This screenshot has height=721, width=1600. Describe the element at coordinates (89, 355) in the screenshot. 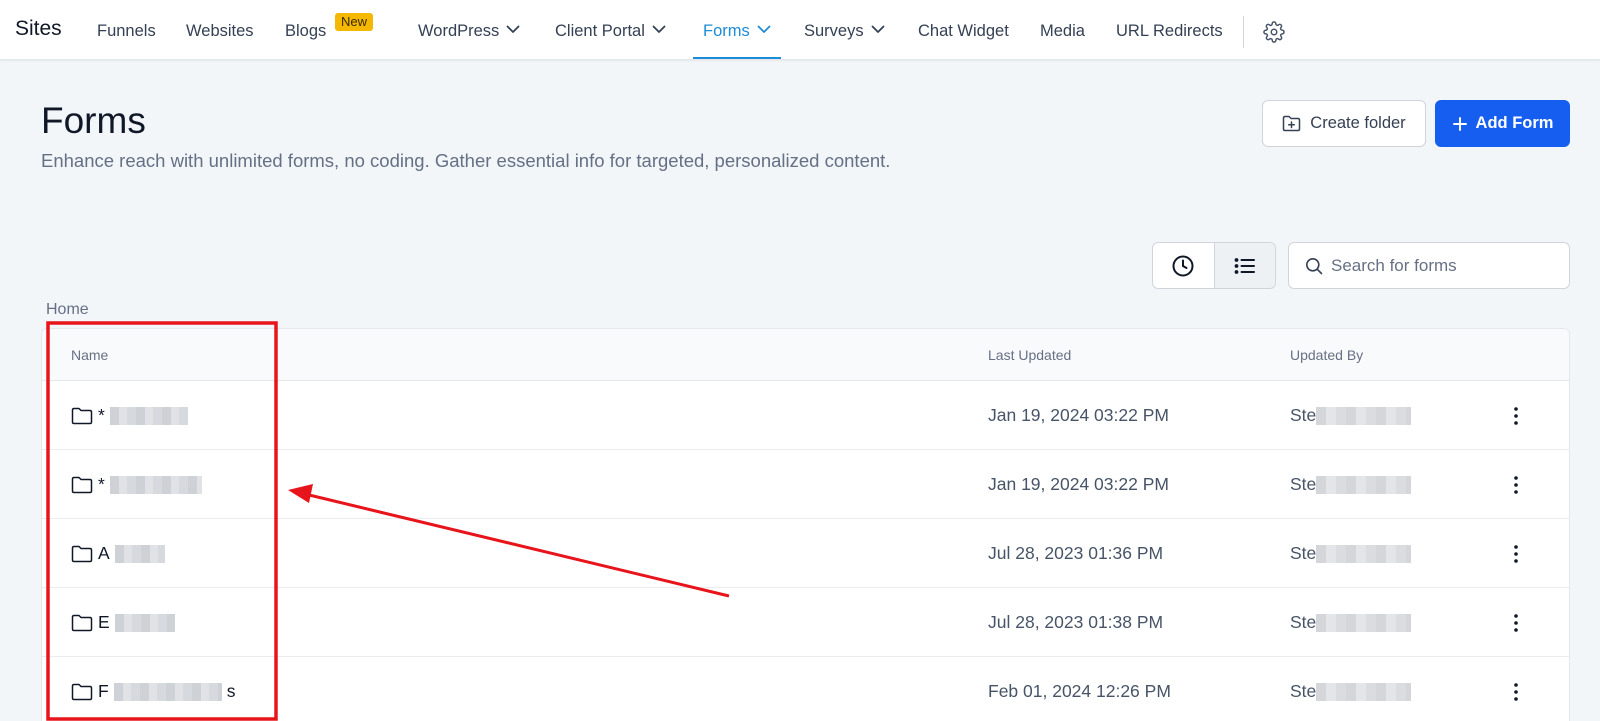

I see `column-header-name: Name` at that location.